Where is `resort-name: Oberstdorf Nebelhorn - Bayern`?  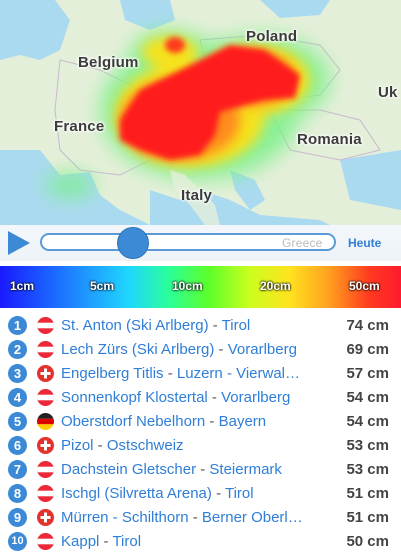
resort-name: Oberstdorf Nebelhorn - Bayern is located at coordinates (199, 421).